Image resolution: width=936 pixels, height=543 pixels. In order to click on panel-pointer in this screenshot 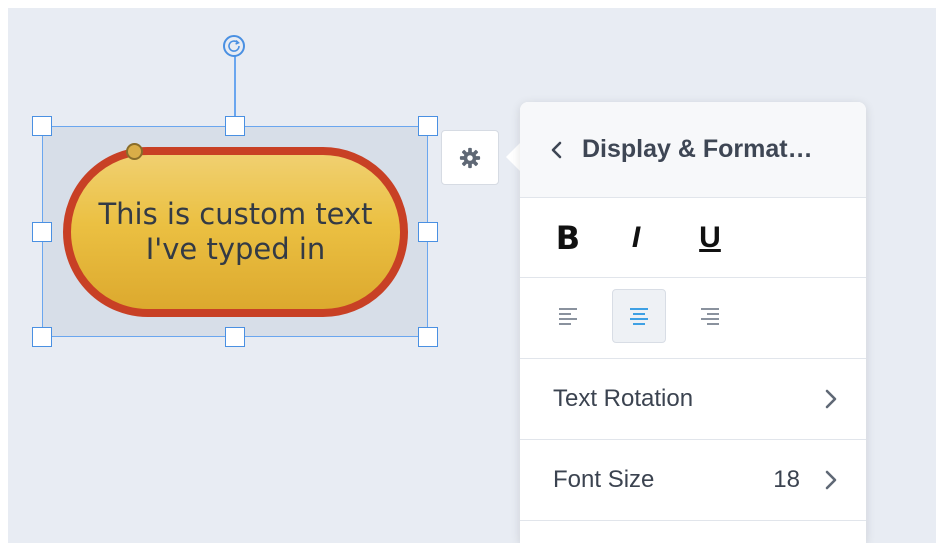, I will do `click(513, 157)`.